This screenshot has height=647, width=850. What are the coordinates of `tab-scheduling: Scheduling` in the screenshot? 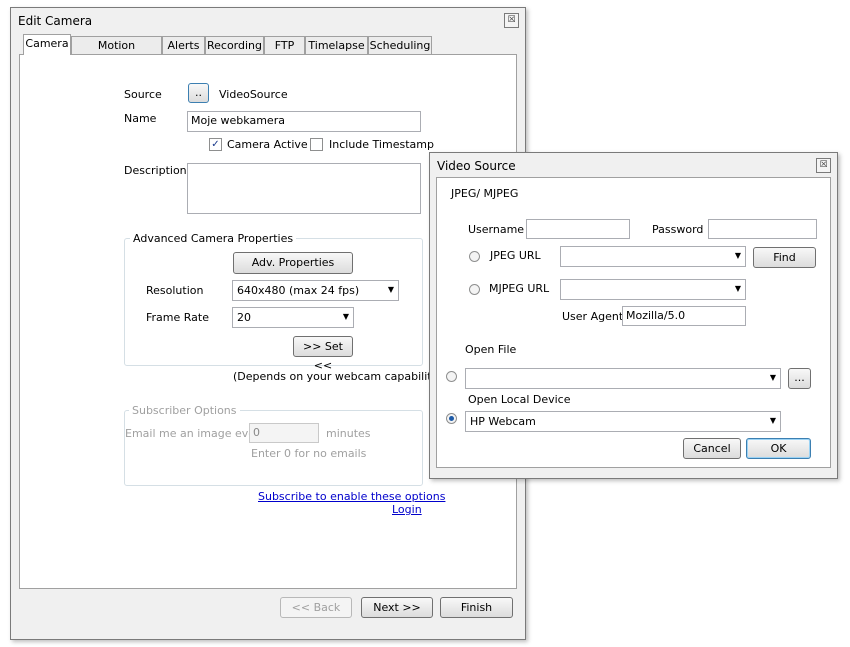 It's located at (400, 45).